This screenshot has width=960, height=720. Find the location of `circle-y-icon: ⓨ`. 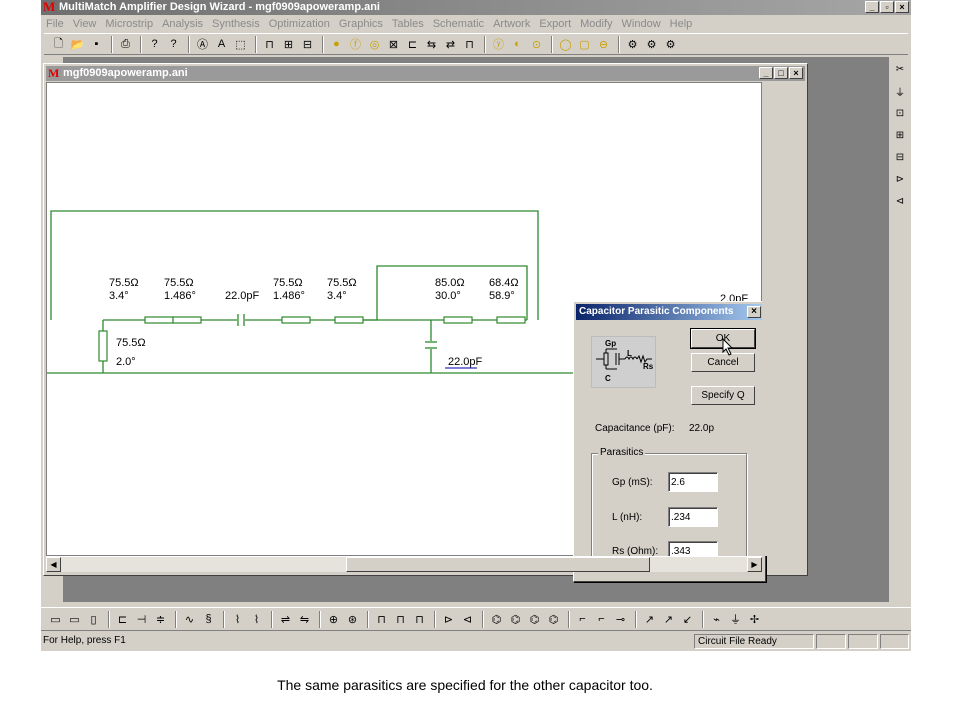

circle-y-icon: ⓨ is located at coordinates (498, 44).